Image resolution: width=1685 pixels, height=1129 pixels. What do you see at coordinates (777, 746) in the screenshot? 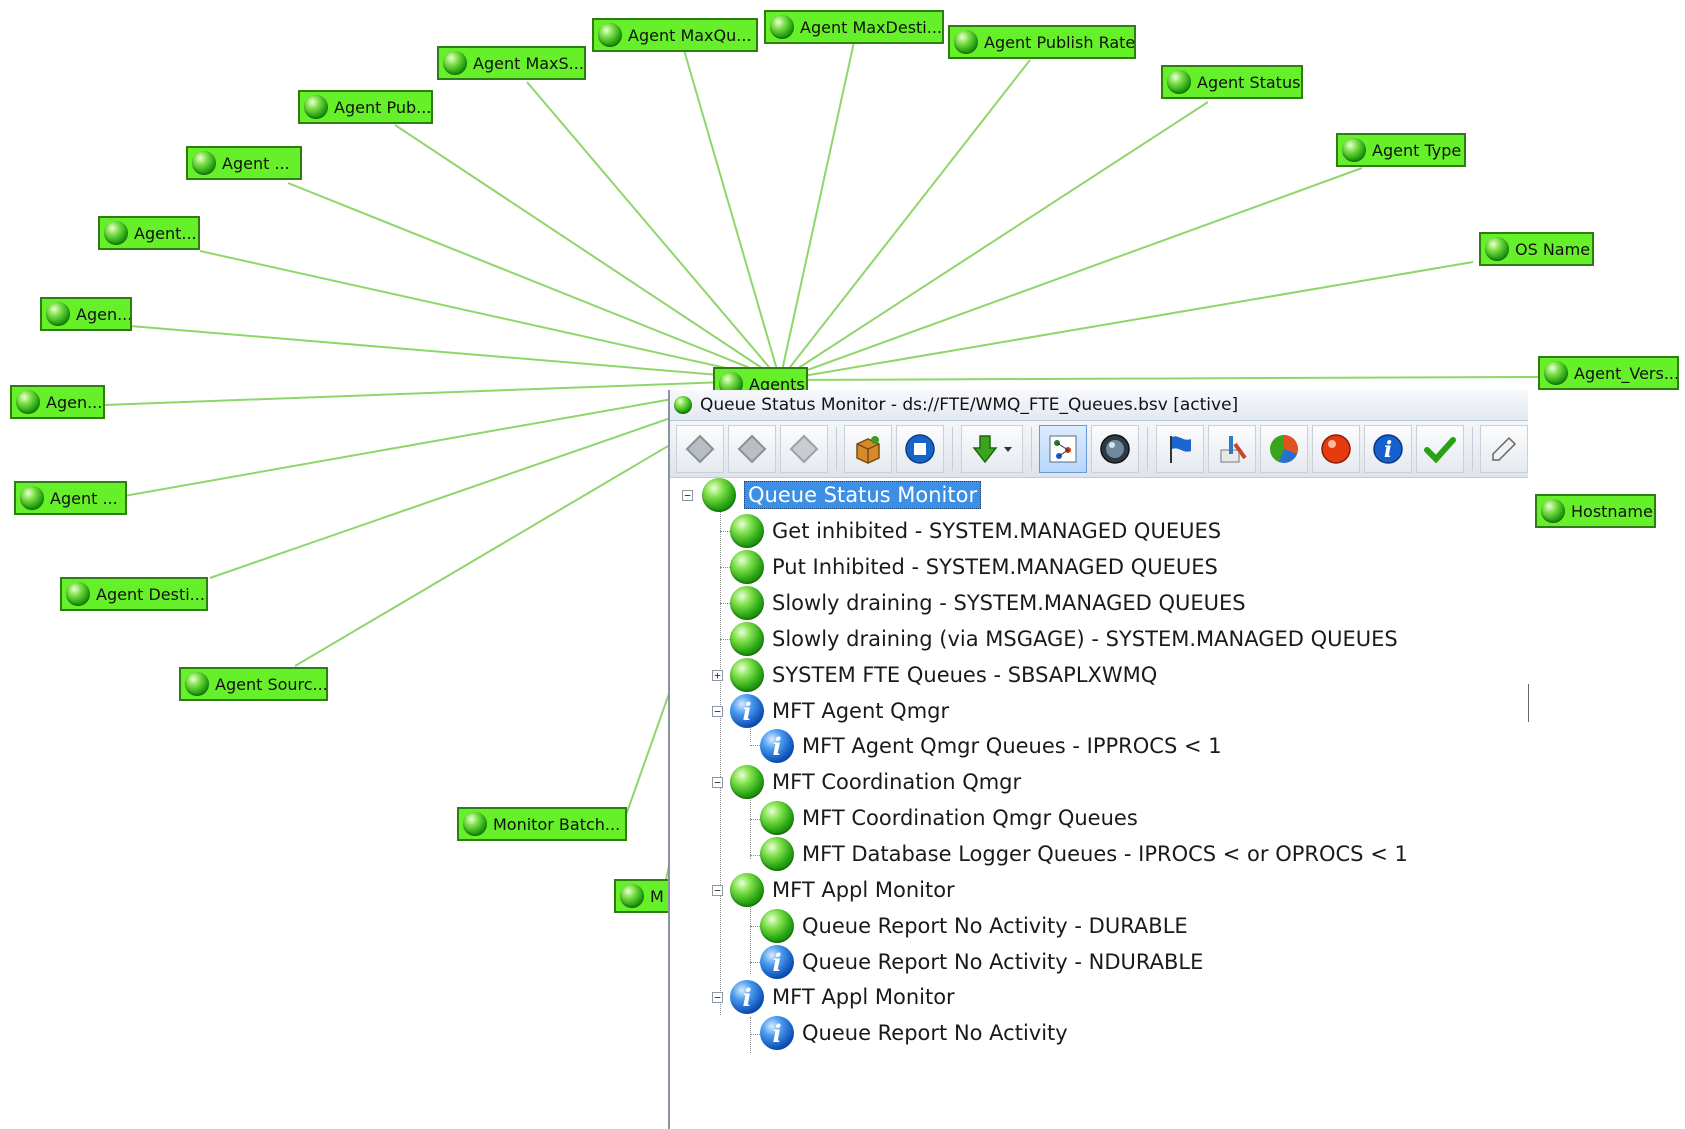
I see `status-info-icon: i` at bounding box center [777, 746].